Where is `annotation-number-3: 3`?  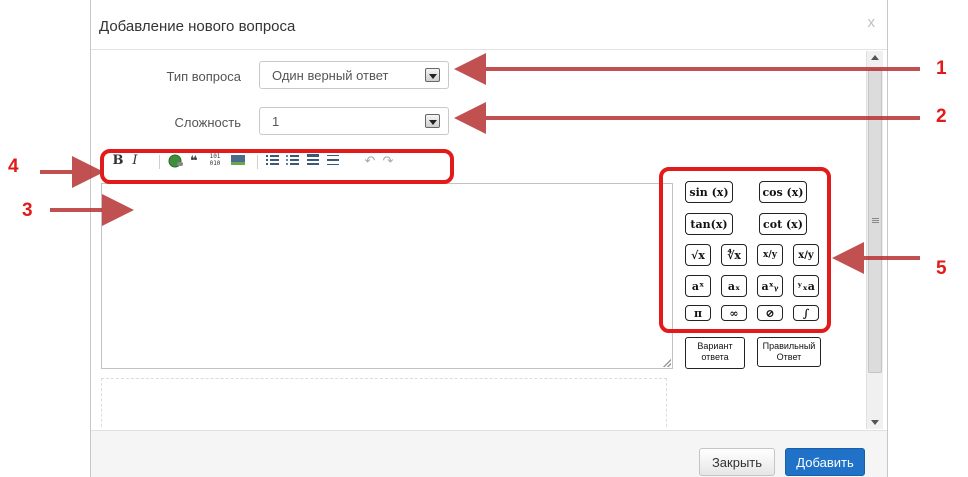 annotation-number-3: 3 is located at coordinates (27, 210).